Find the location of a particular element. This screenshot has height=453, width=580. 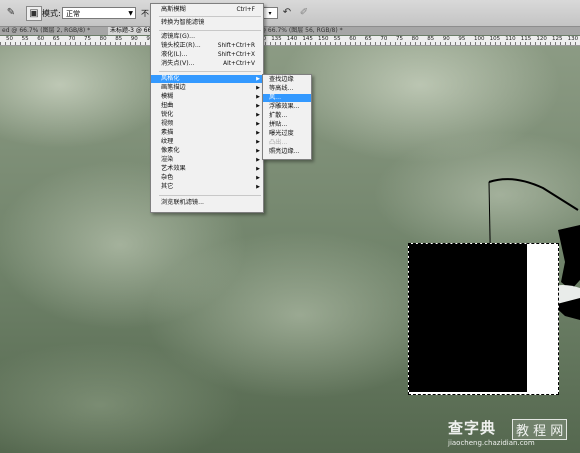

menu-item-sketch: 素描 ▶ is located at coordinates (207, 133).